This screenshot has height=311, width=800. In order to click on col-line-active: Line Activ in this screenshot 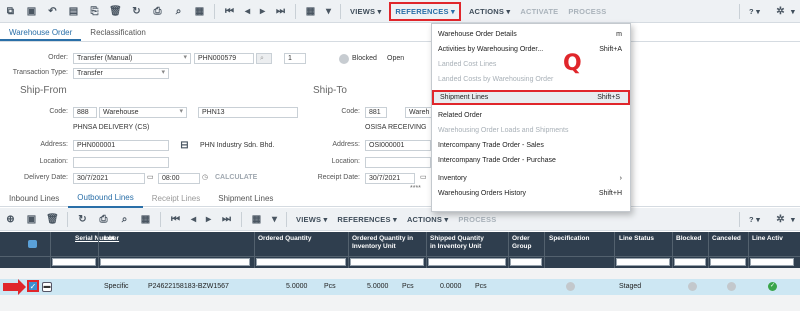, I will do `click(767, 239)`.